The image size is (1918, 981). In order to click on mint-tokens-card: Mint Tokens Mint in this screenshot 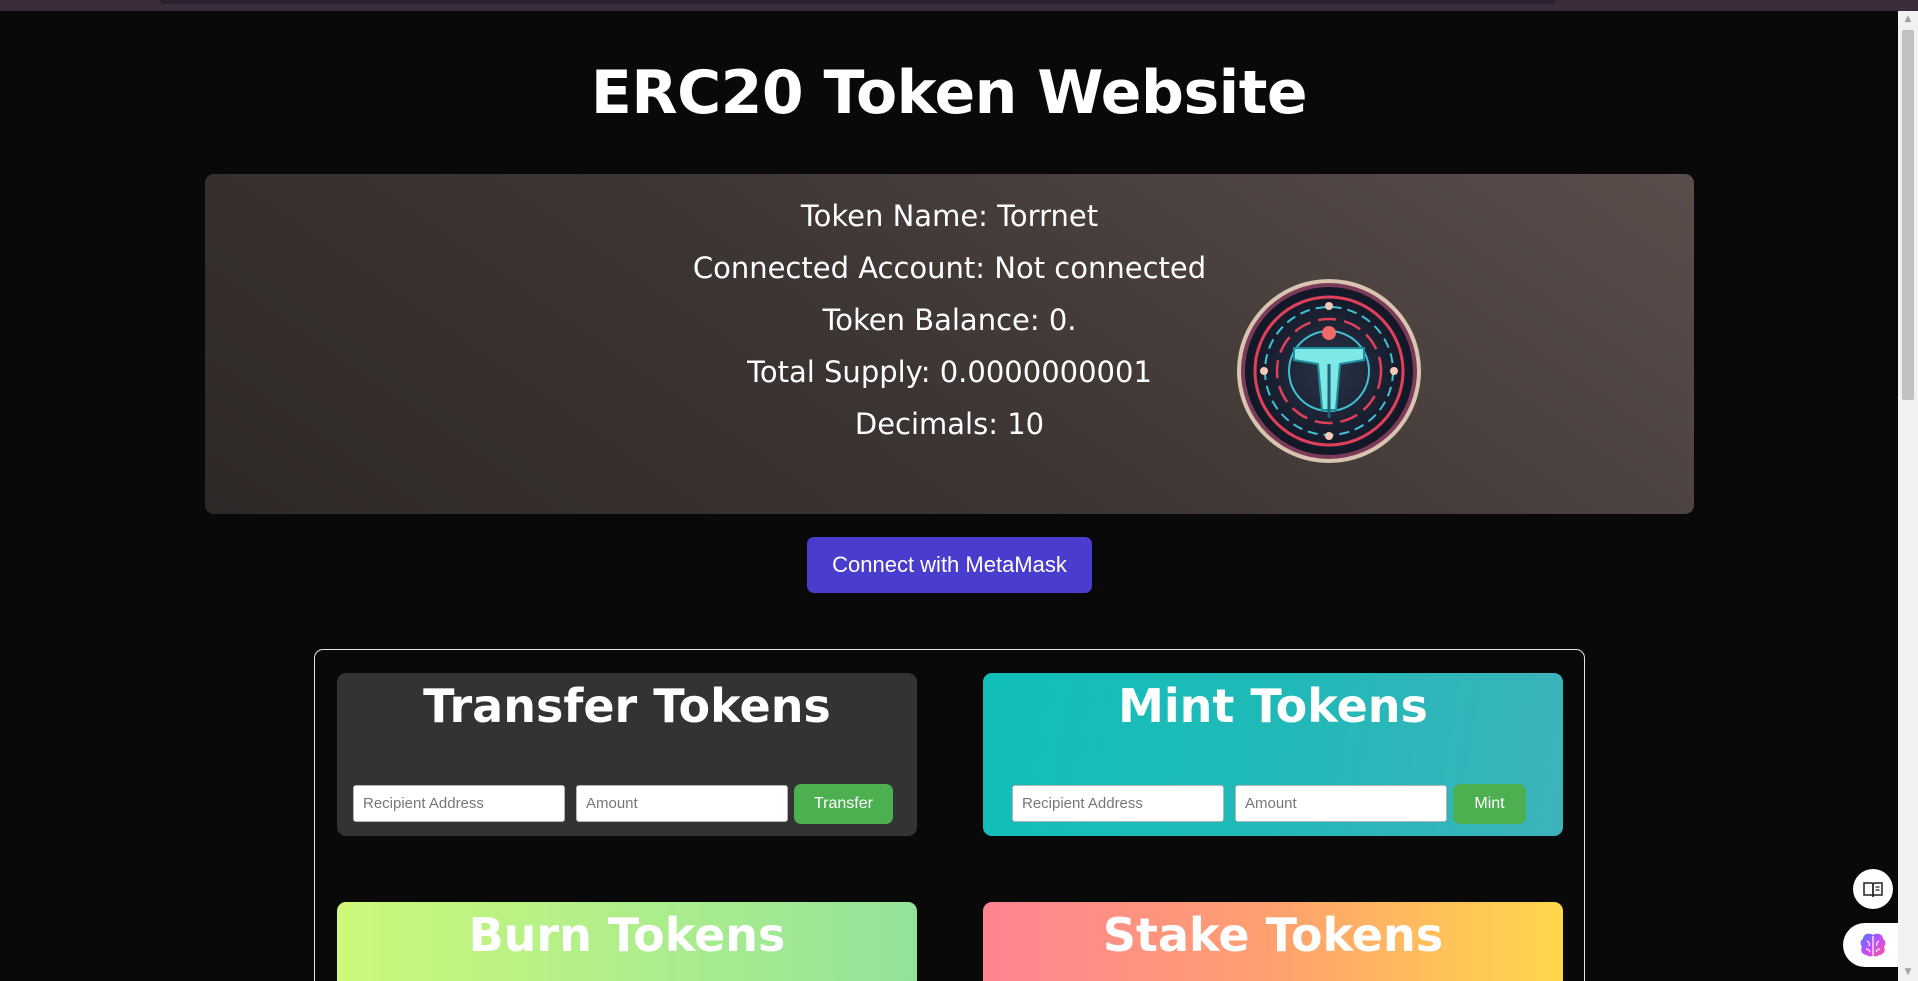, I will do `click(1273, 754)`.